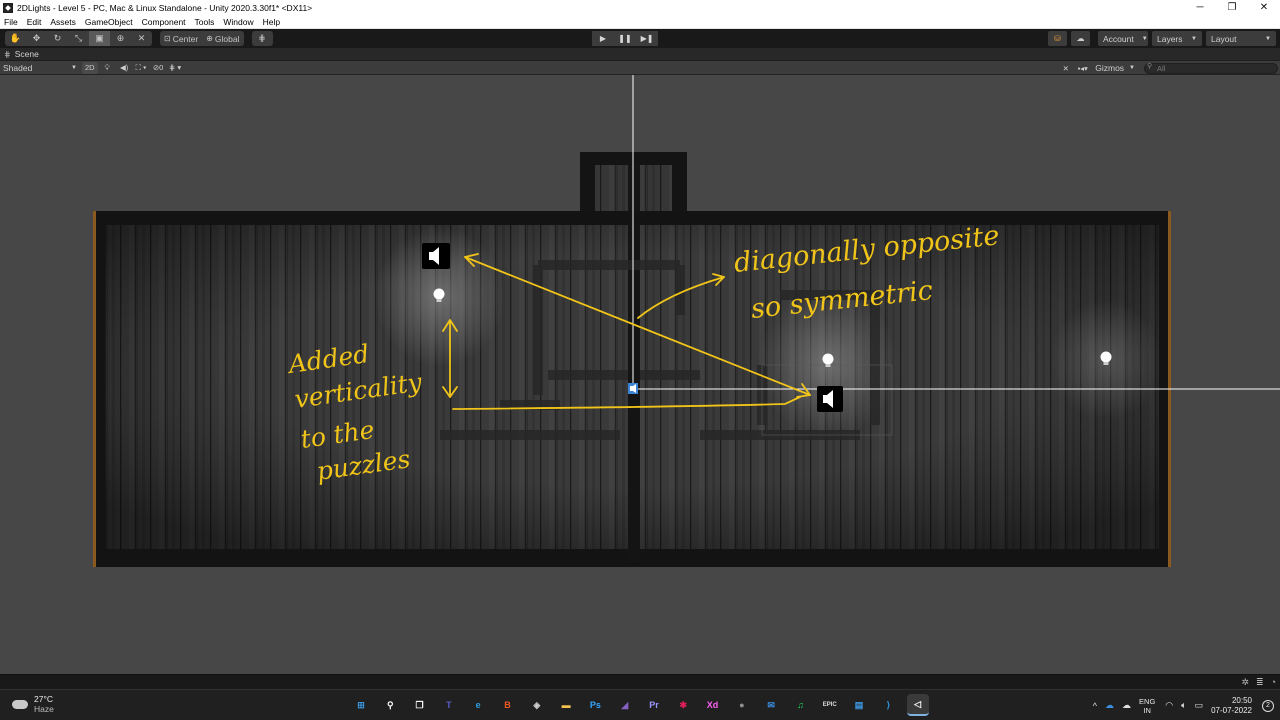 The image size is (1280, 720). I want to click on pivot-center-button: ⊡ Center, so click(181, 38).